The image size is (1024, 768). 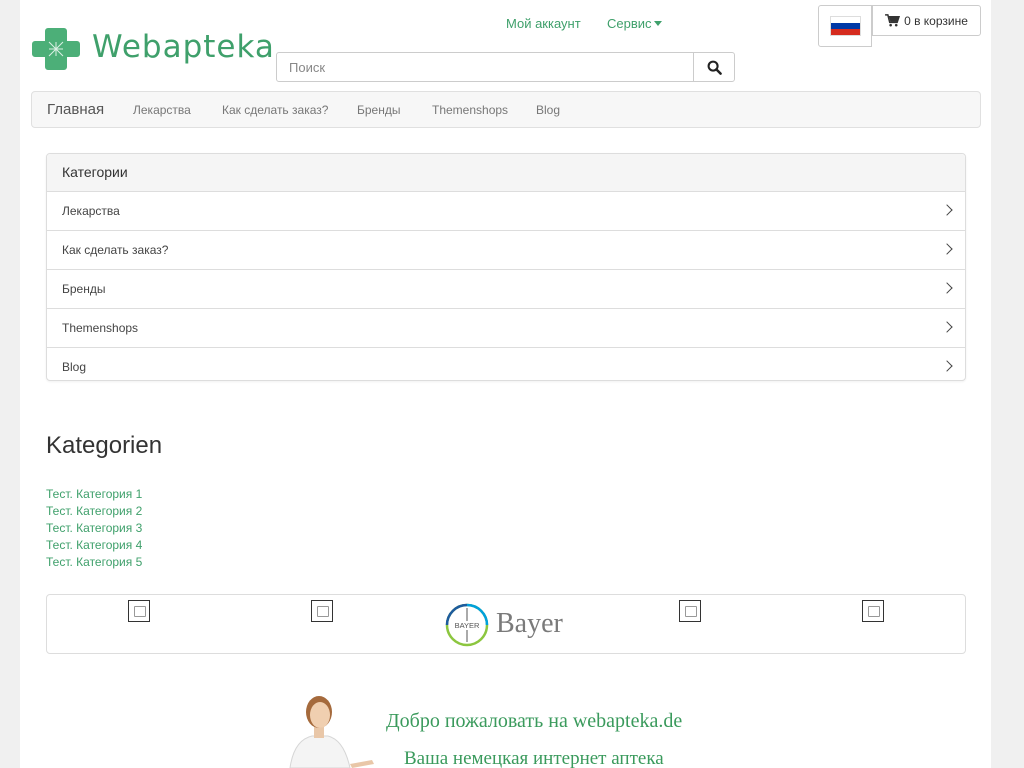 What do you see at coordinates (94, 545) in the screenshot?
I see `test-category-link: Тест. Категория 4` at bounding box center [94, 545].